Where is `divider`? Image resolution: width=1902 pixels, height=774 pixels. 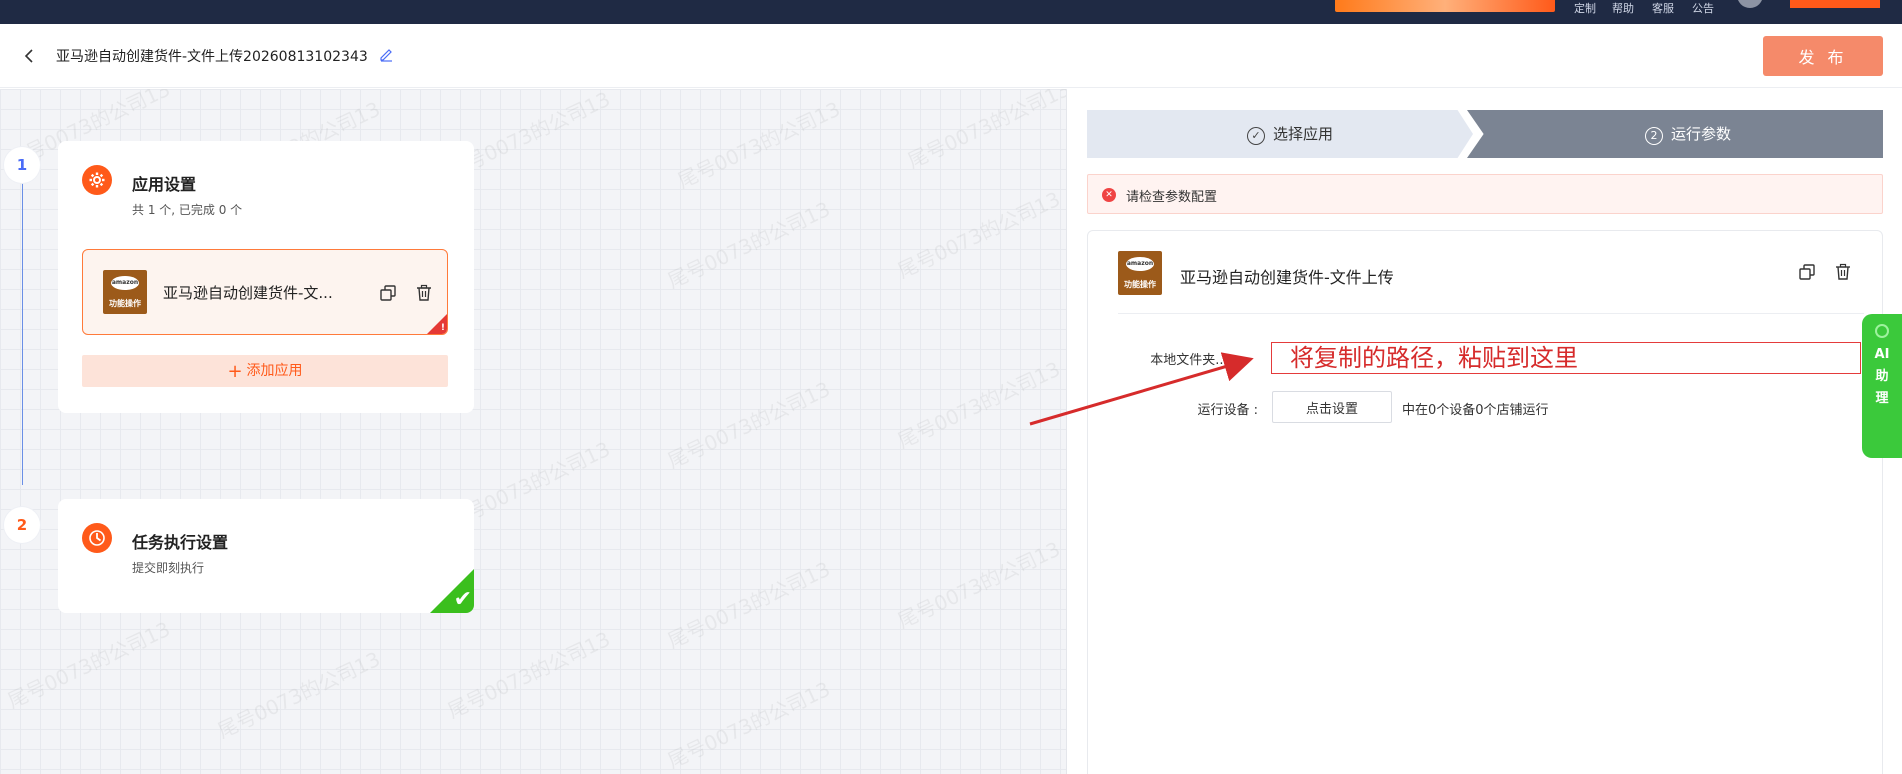 divider is located at coordinates (1491, 313).